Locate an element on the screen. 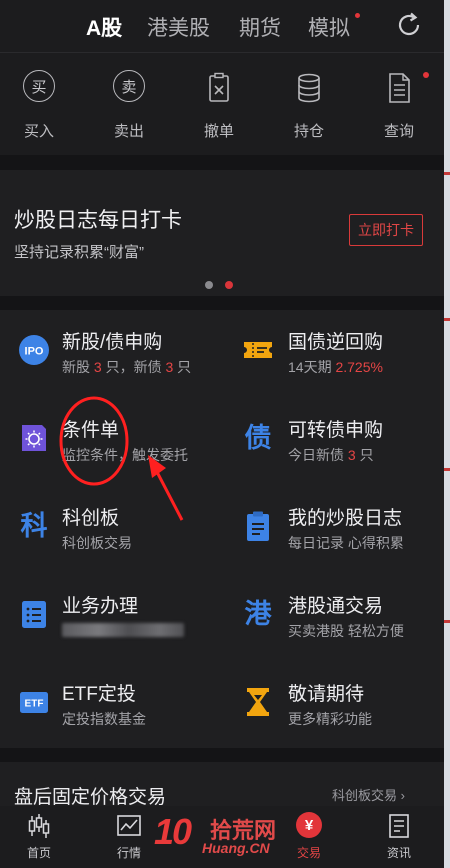  conditional-order-icon is located at coordinates (34, 438).